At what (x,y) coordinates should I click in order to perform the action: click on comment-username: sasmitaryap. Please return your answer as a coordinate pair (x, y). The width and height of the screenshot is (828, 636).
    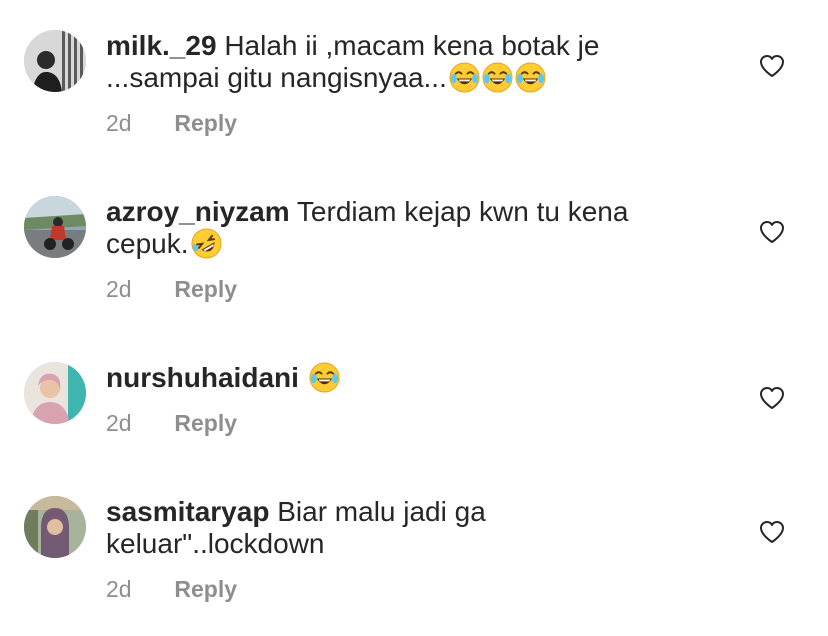
    Looking at the image, I should click on (187, 511).